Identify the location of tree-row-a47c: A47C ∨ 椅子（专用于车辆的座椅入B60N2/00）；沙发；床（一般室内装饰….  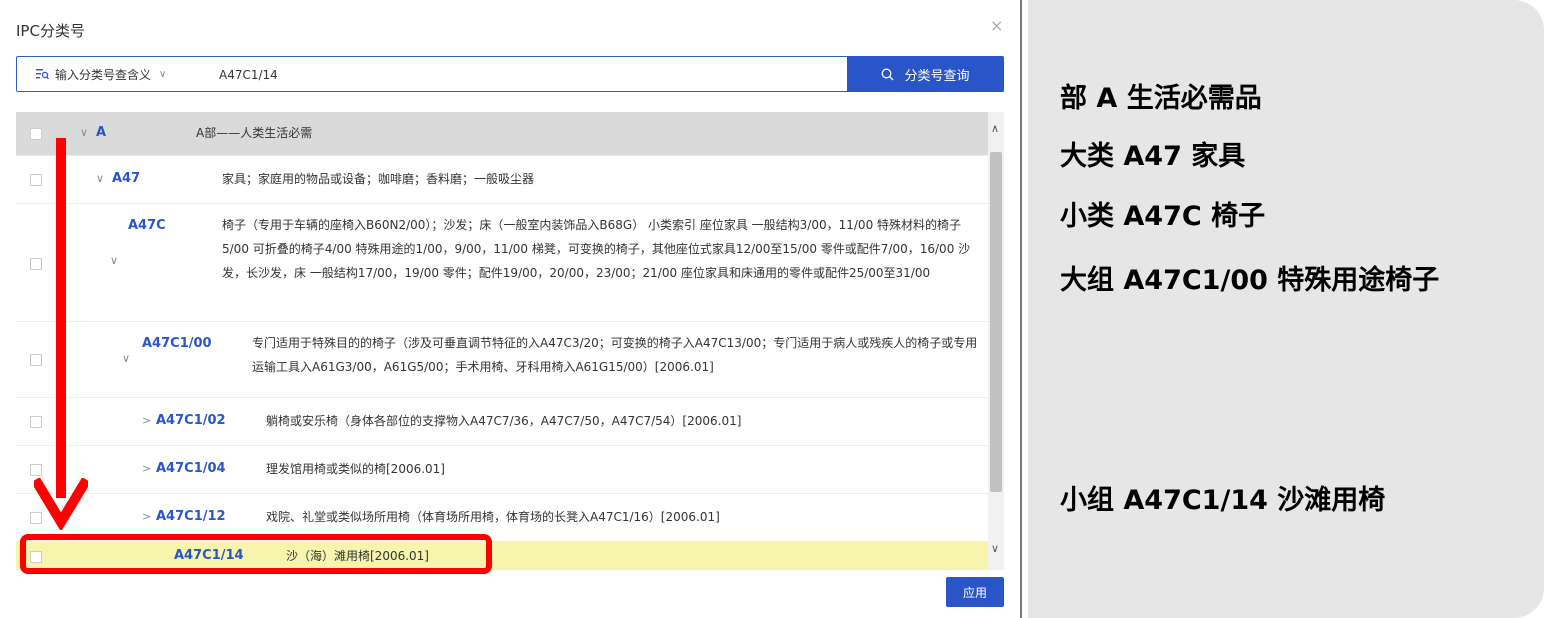
(502, 263).